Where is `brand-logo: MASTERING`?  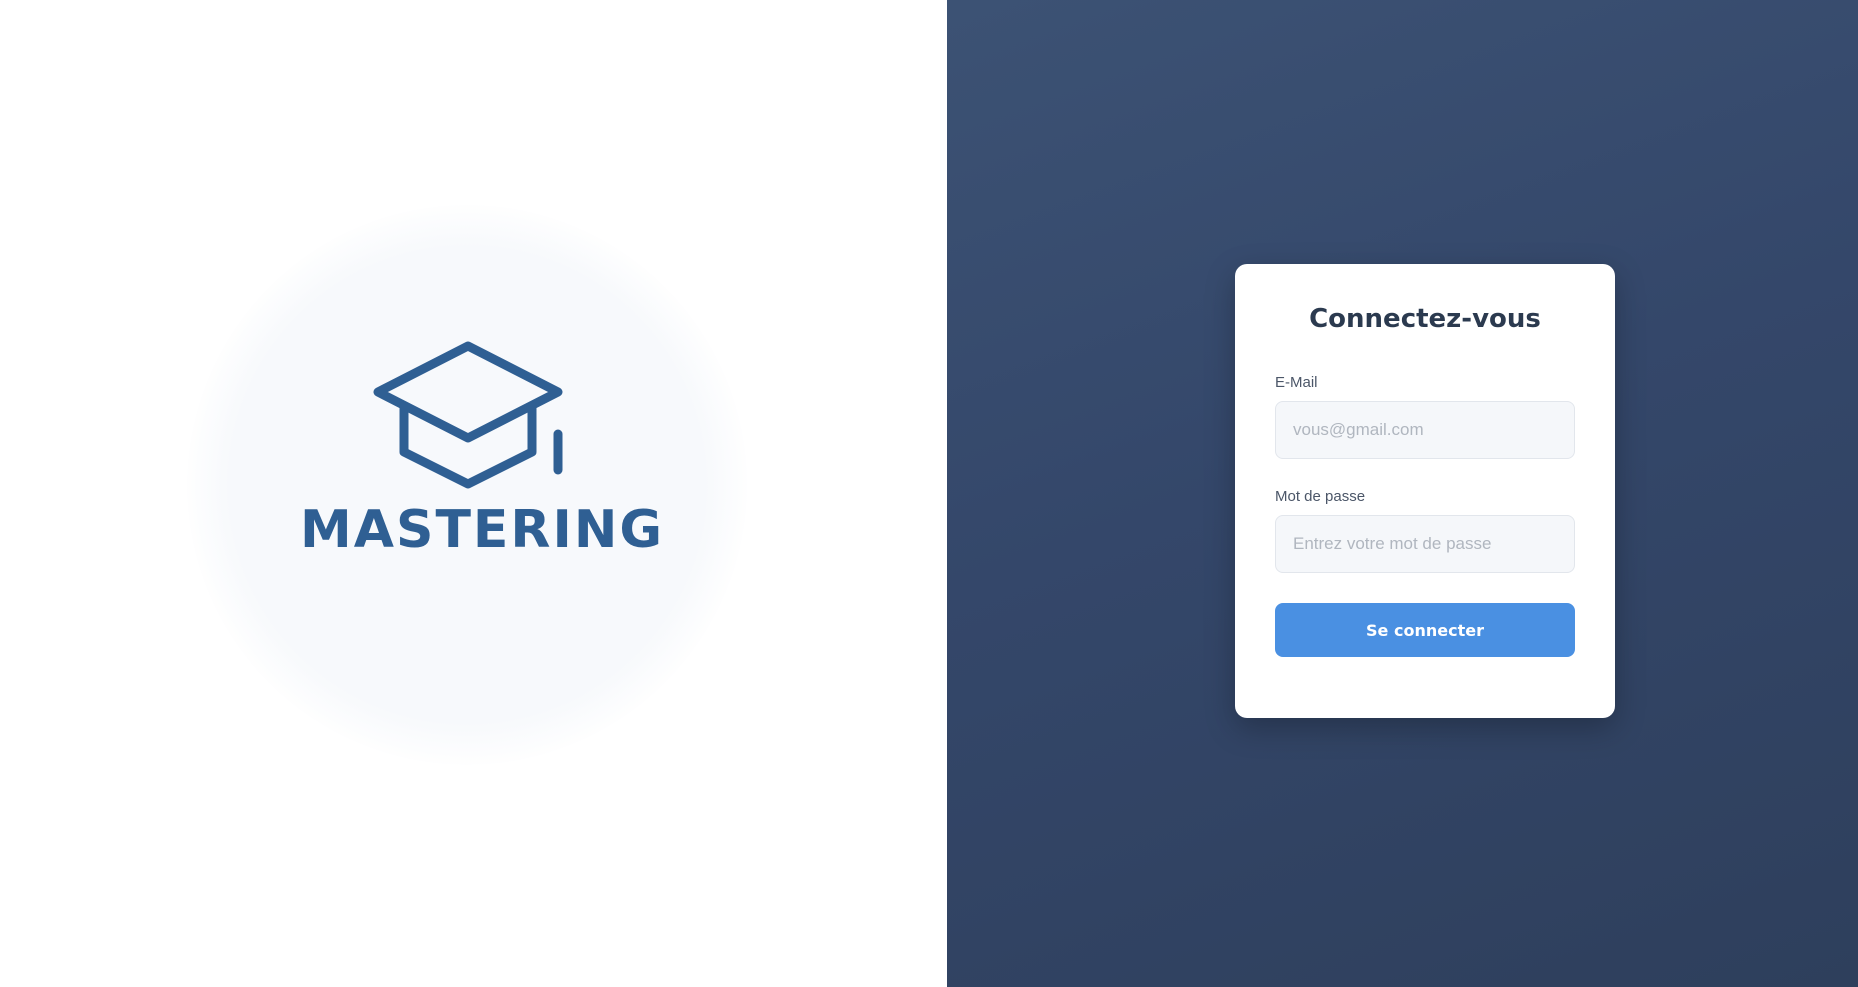
brand-logo: MASTERING is located at coordinates (482, 450).